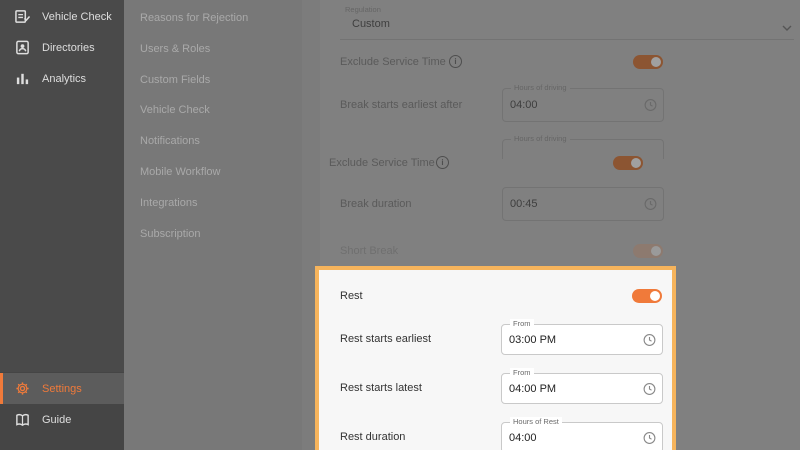 This screenshot has width=800, height=450. I want to click on rest-duration-field: Hours of Rest 04:00, so click(582, 433).